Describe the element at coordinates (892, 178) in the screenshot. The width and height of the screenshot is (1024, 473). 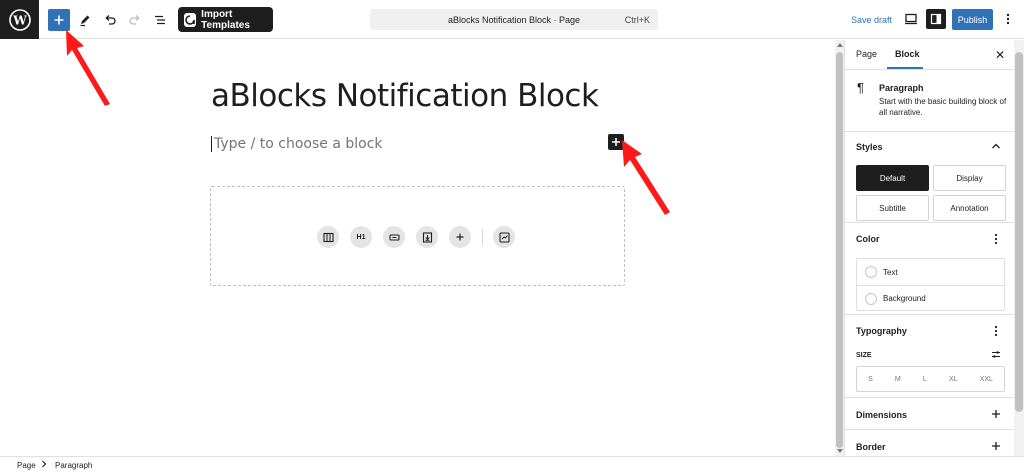
I see `style-default-button: Default` at that location.